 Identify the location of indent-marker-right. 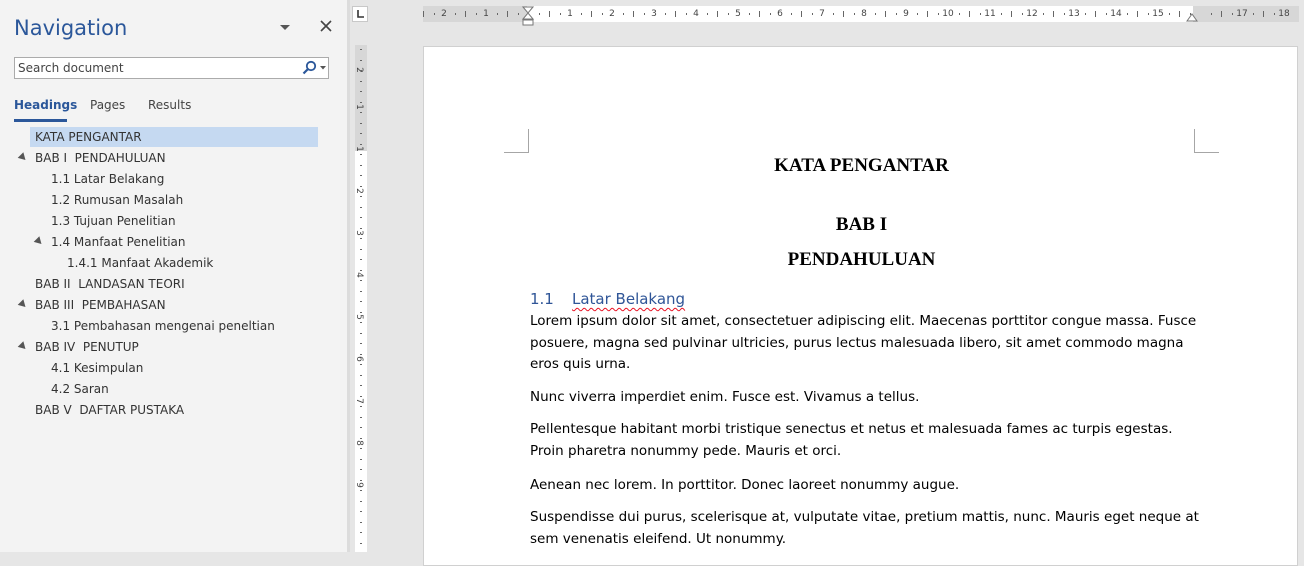
(1192, 17).